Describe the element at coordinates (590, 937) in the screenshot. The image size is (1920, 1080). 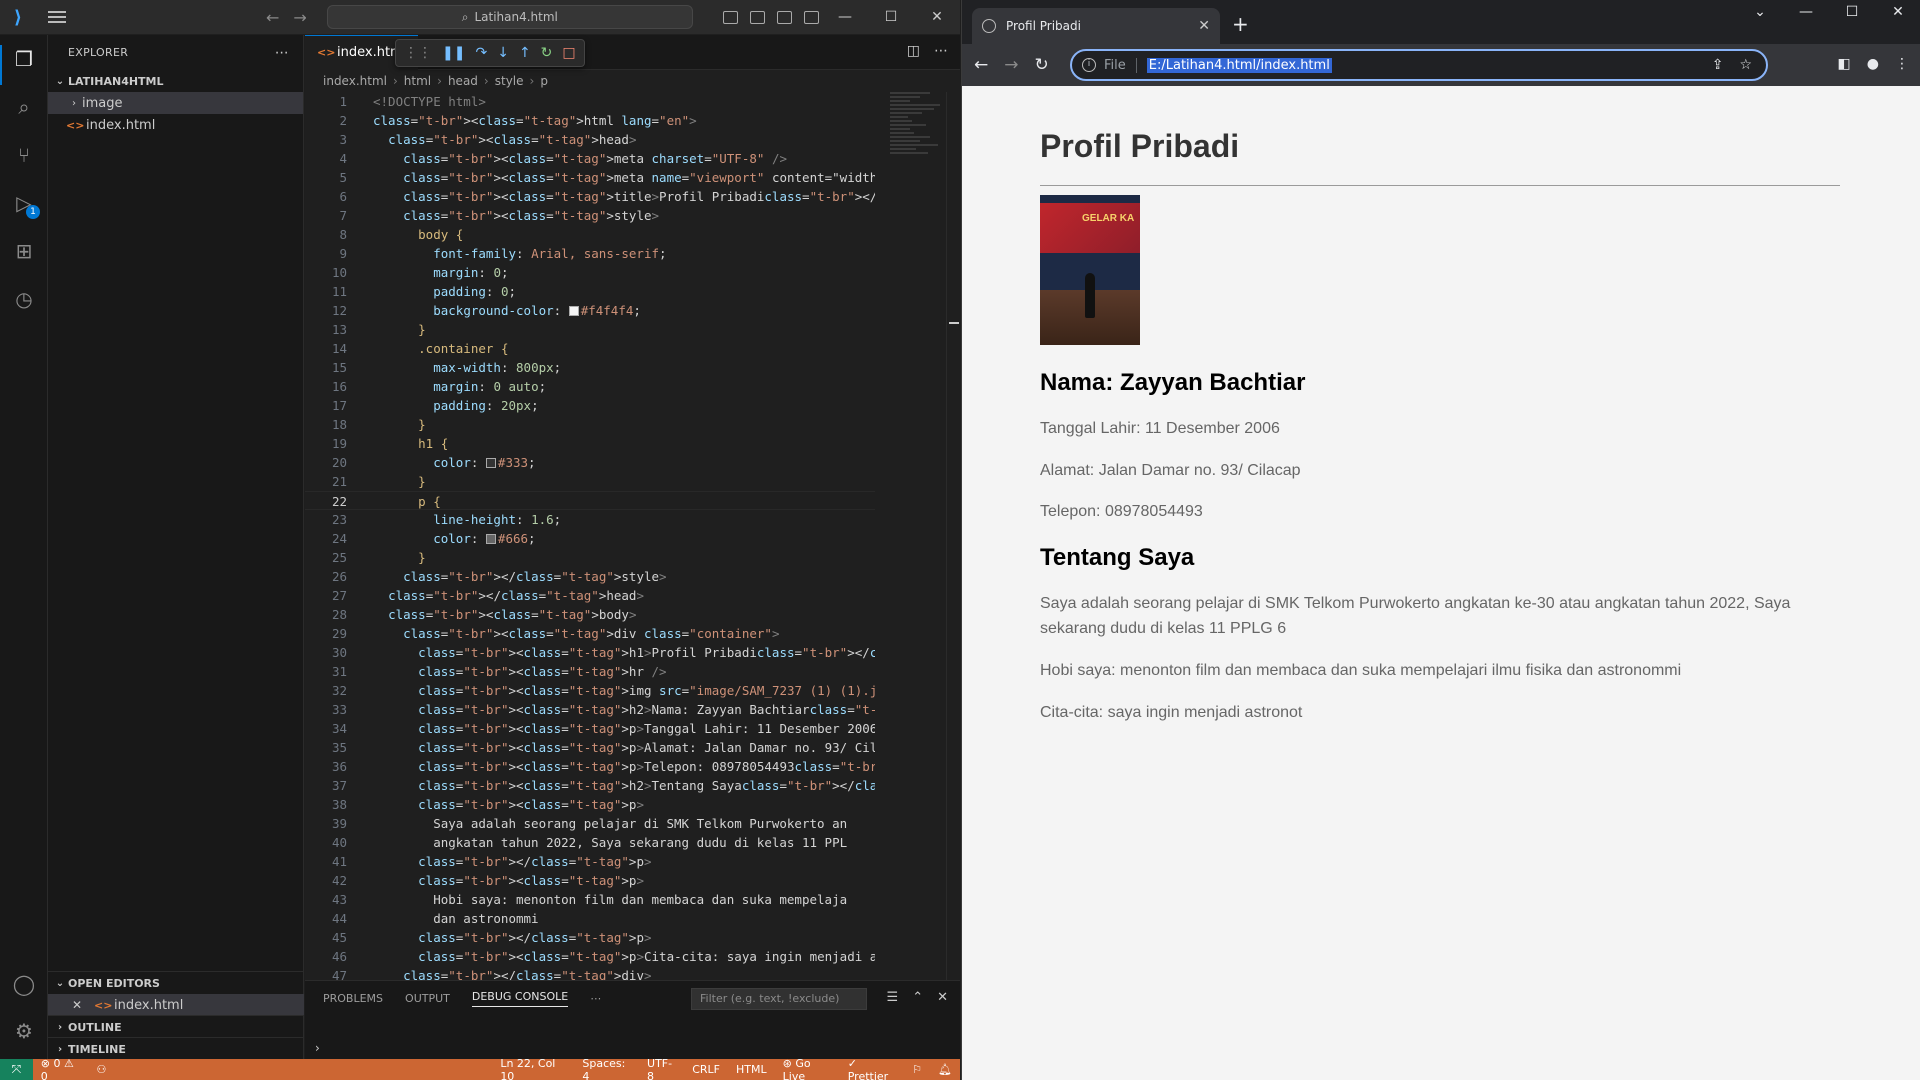
I see `code-line: 45 class="t-br"></class="t-tag">p>` at that location.